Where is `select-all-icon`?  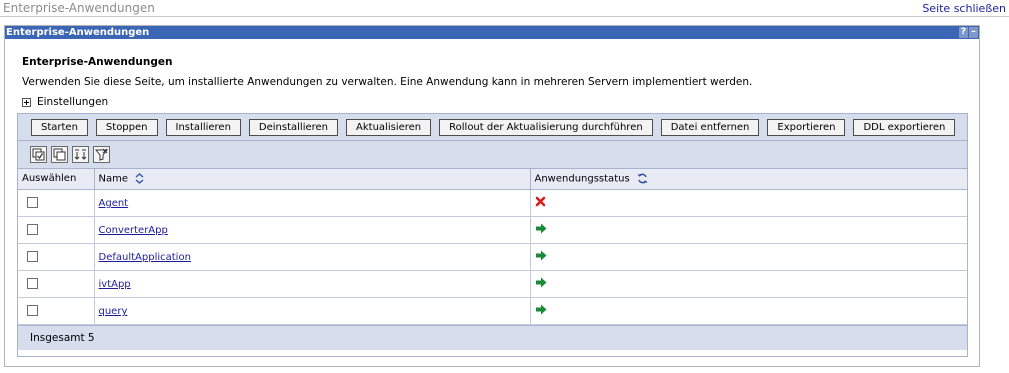
select-all-icon is located at coordinates (38, 154).